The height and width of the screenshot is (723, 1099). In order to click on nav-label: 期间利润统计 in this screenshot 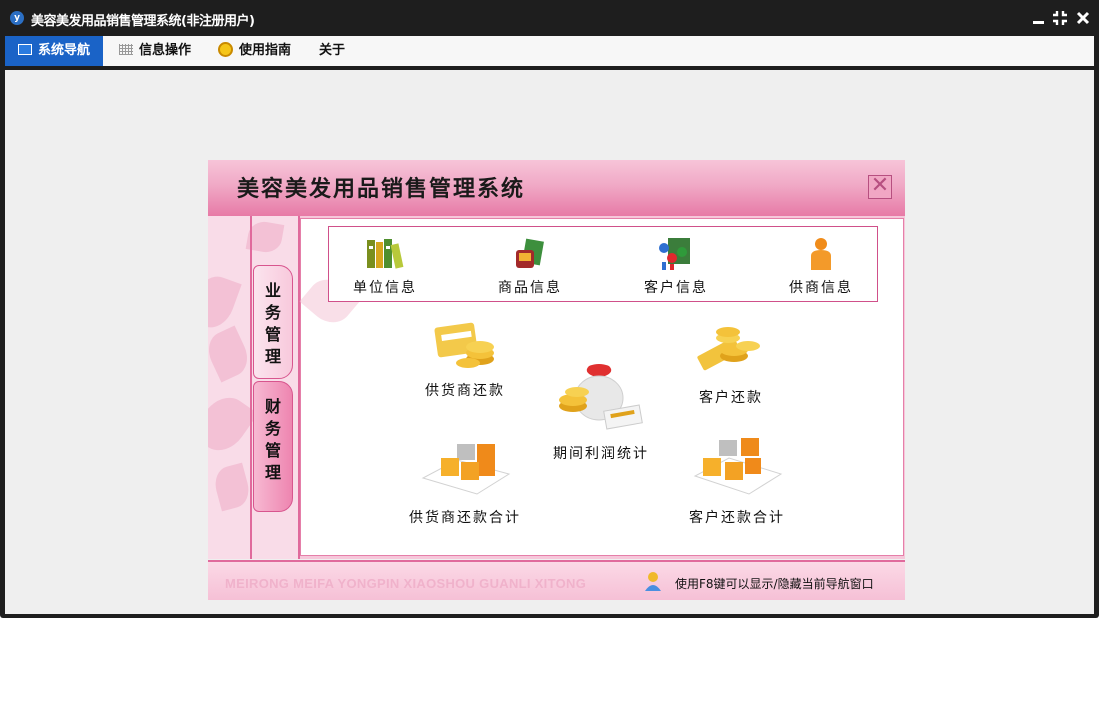, I will do `click(601, 454)`.